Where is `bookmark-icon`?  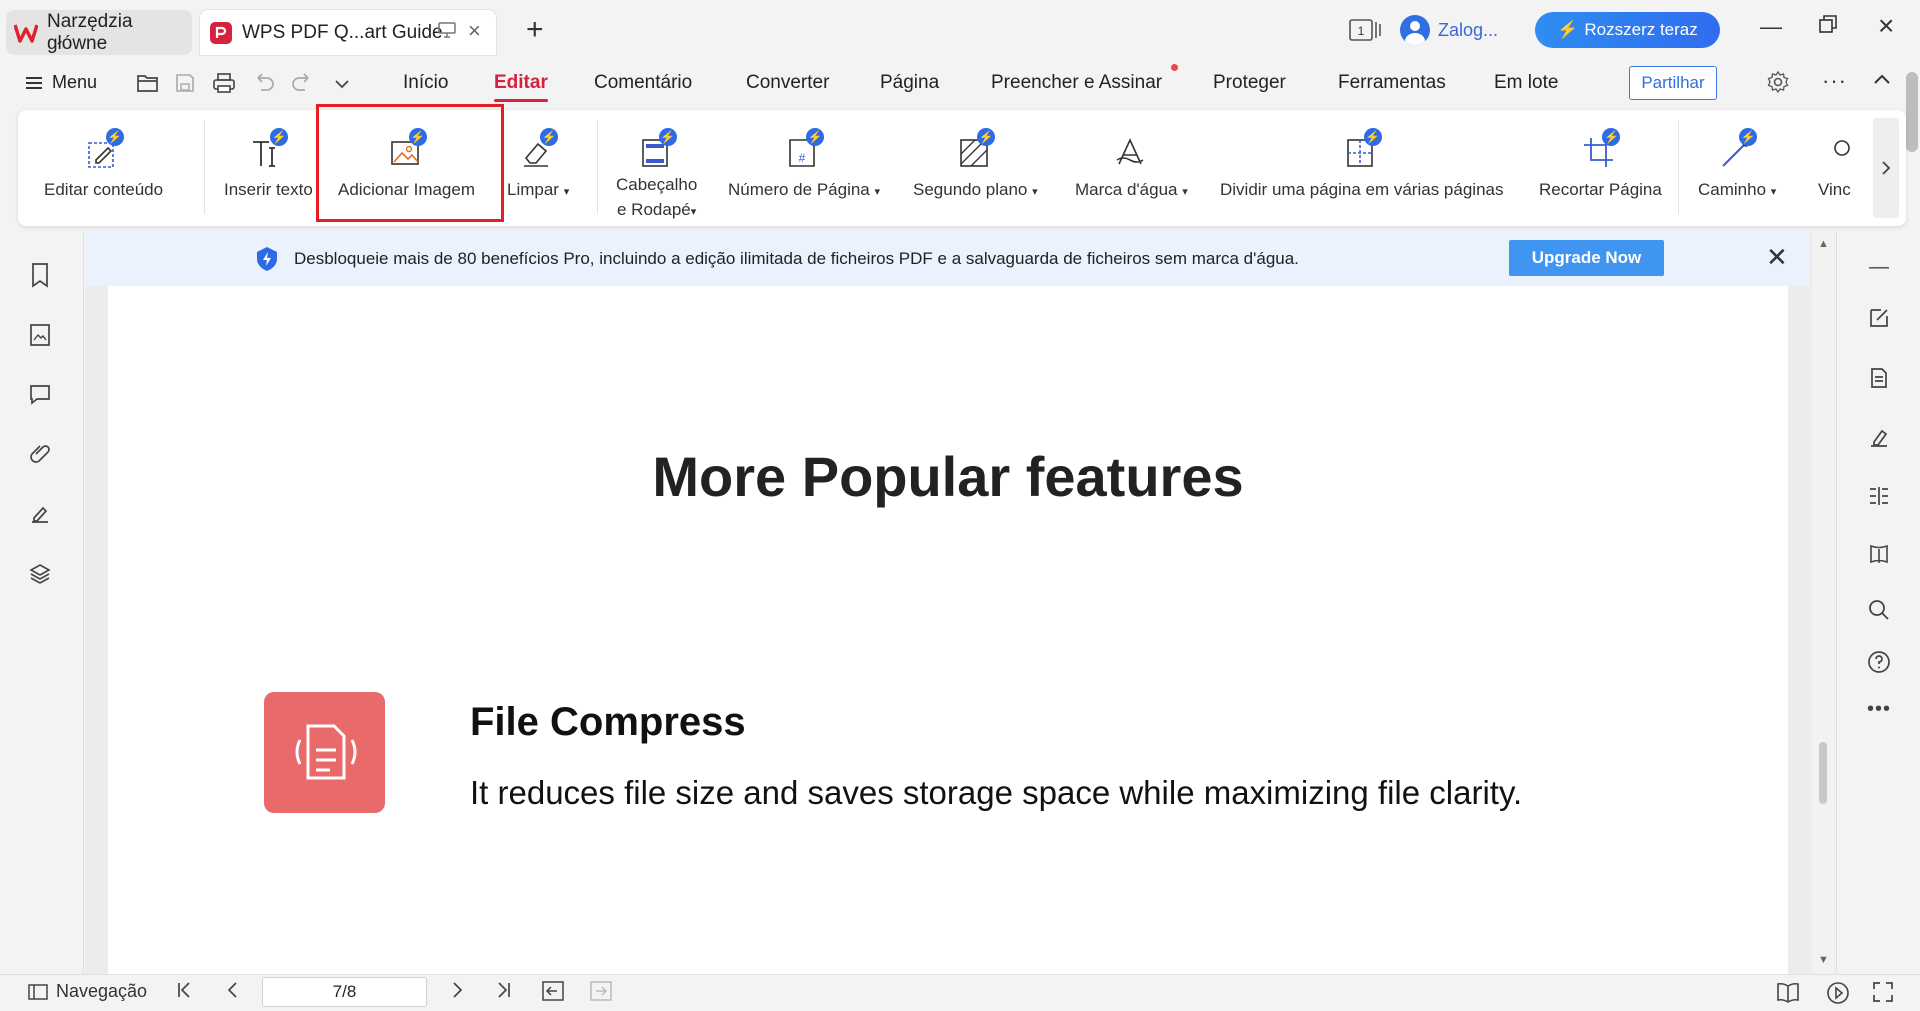
bookmark-icon is located at coordinates (42, 276).